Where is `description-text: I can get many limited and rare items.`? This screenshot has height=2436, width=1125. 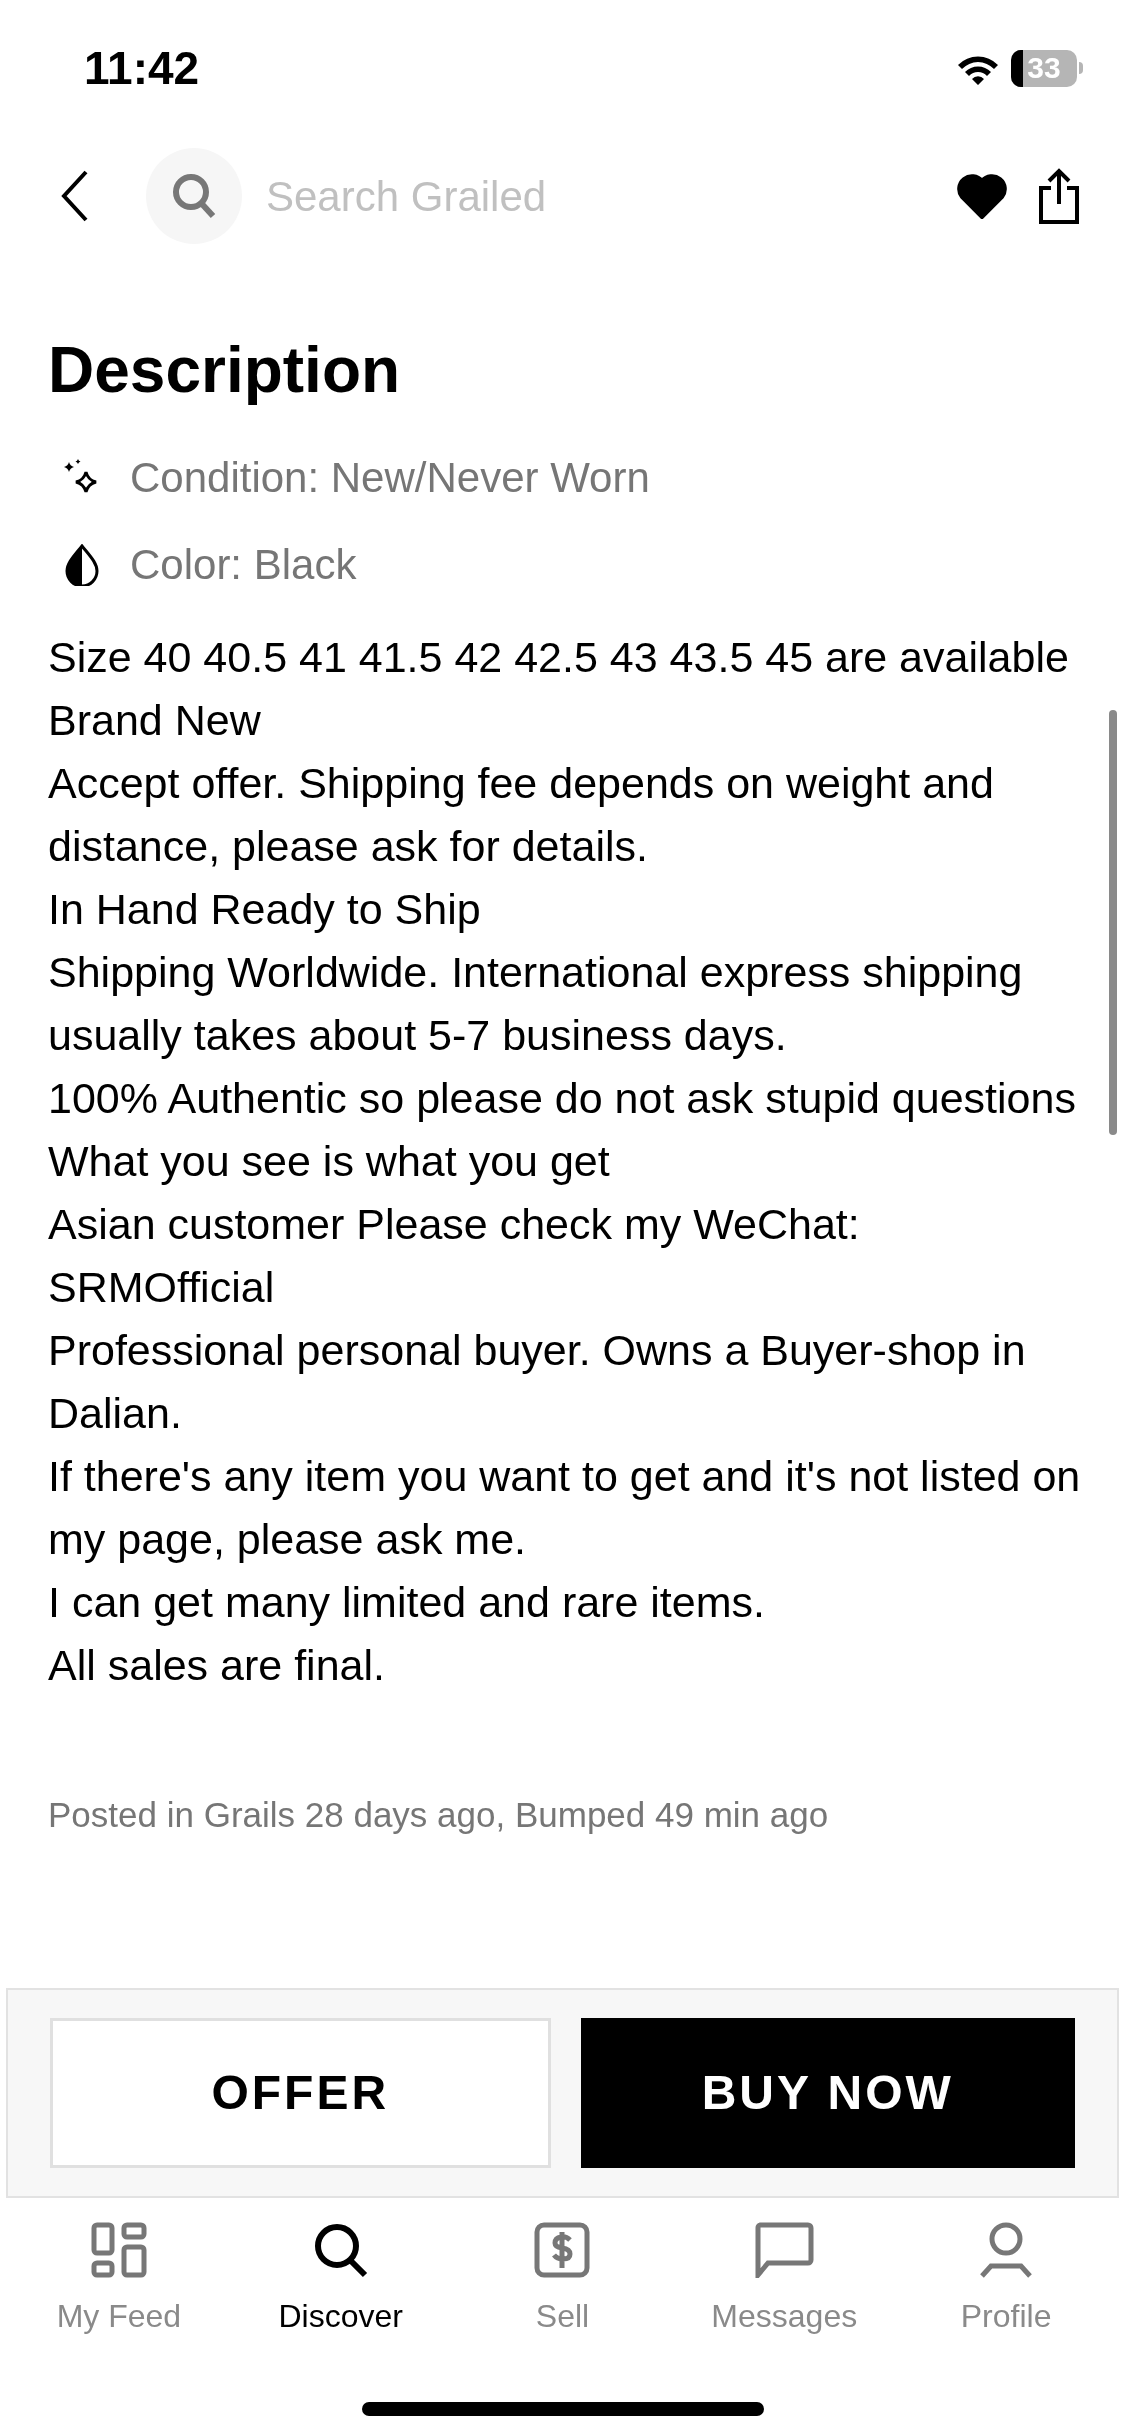 description-text: I can get many limited and rare items. is located at coordinates (407, 1602).